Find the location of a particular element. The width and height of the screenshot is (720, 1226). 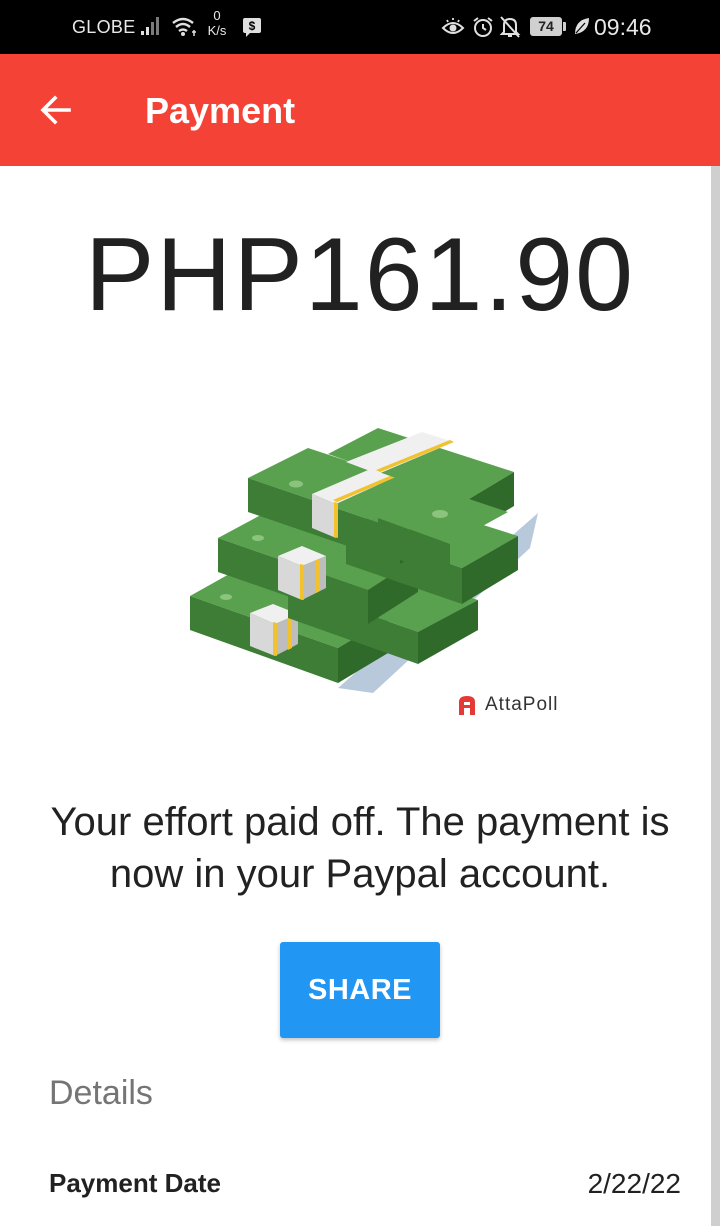

wifi-icon is located at coordinates (185, 28).